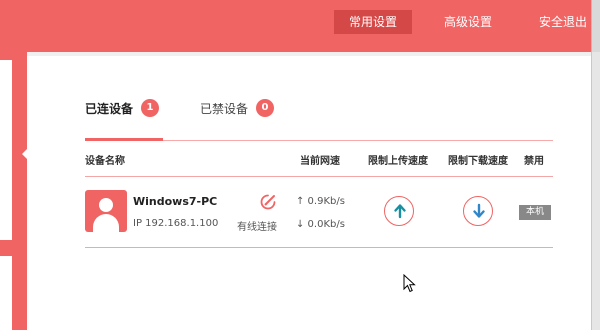  I want to click on arrow-down-icon, so click(479, 210).